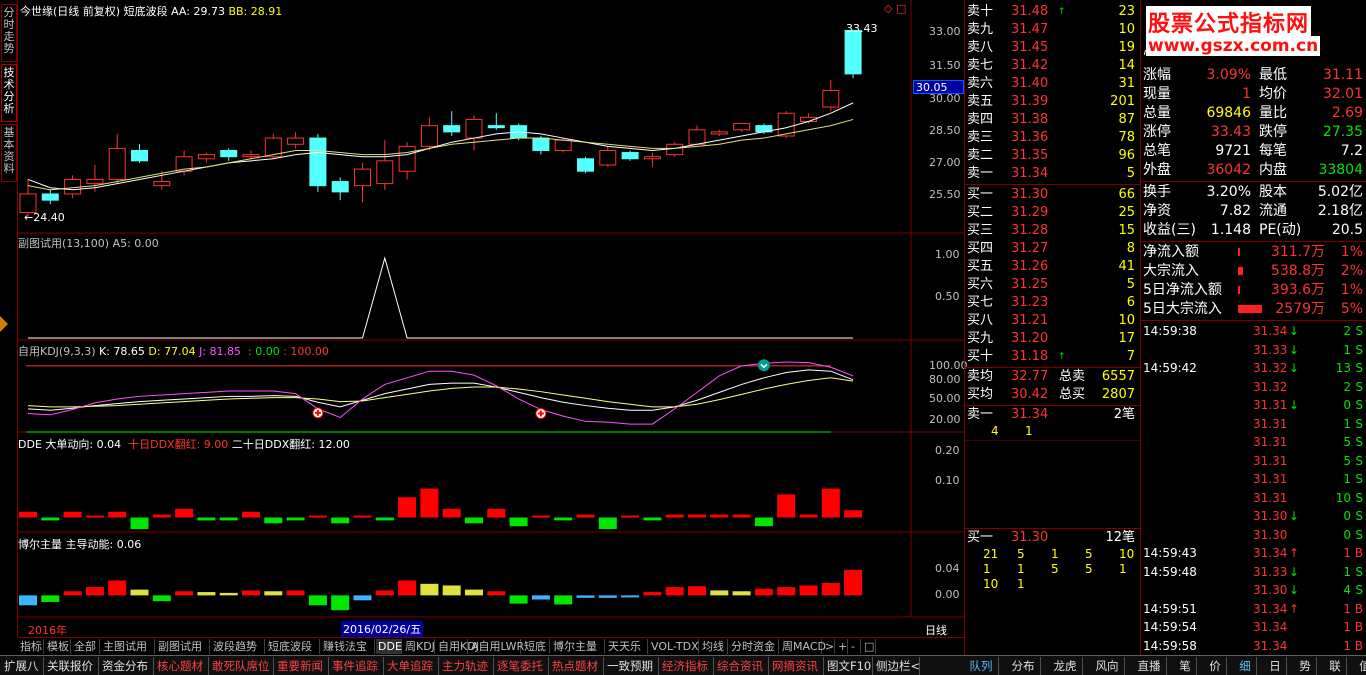 Image resolution: width=1366 pixels, height=675 pixels. What do you see at coordinates (797, 666) in the screenshot?
I see `bottom-tab: 网摘资讯` at bounding box center [797, 666].